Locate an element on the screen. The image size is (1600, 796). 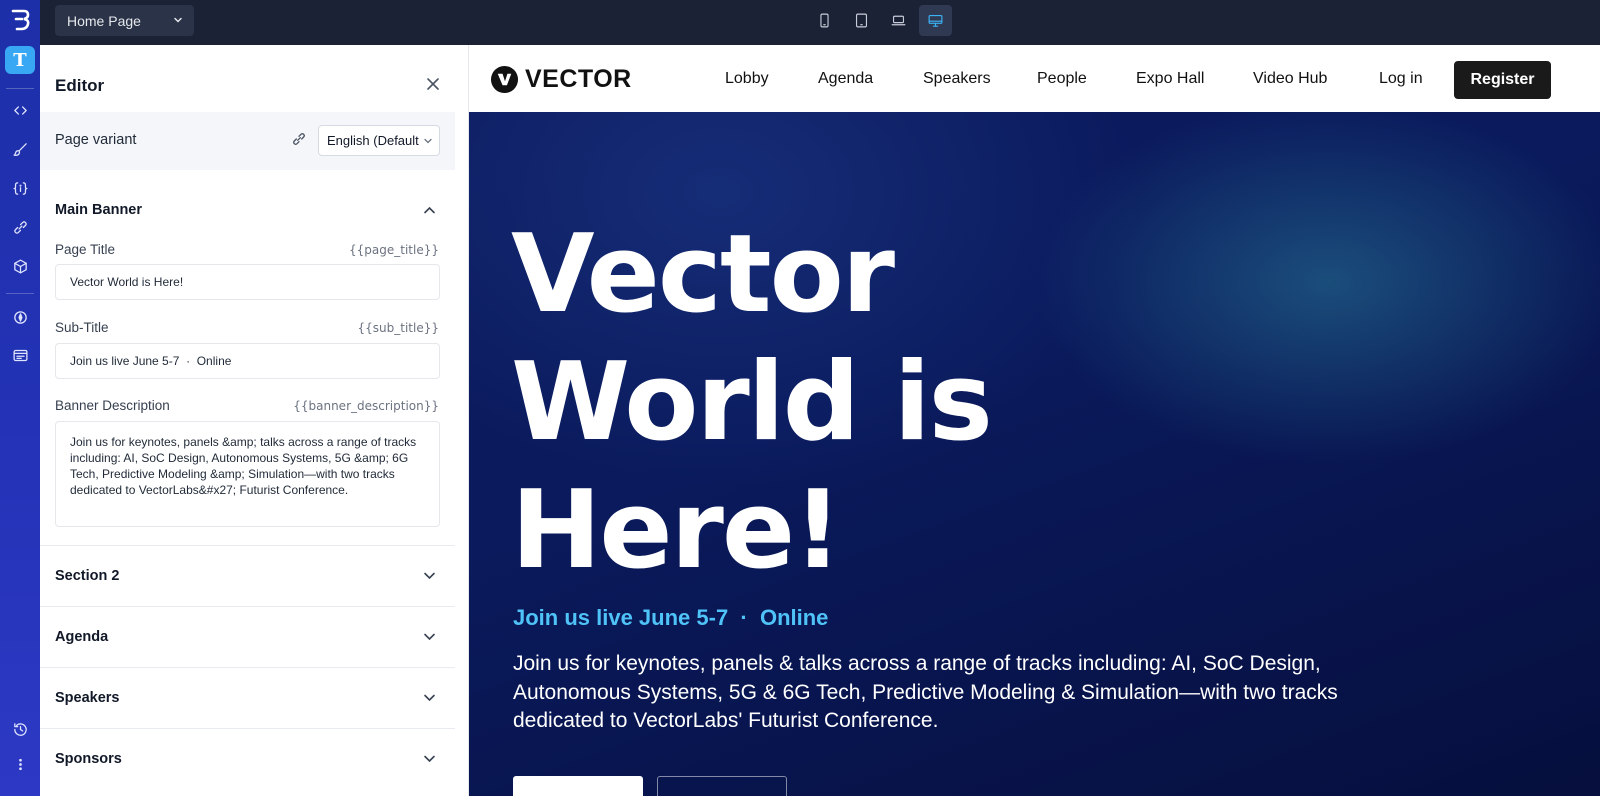
page-title-tag: {{page_title}} is located at coordinates (394, 250).